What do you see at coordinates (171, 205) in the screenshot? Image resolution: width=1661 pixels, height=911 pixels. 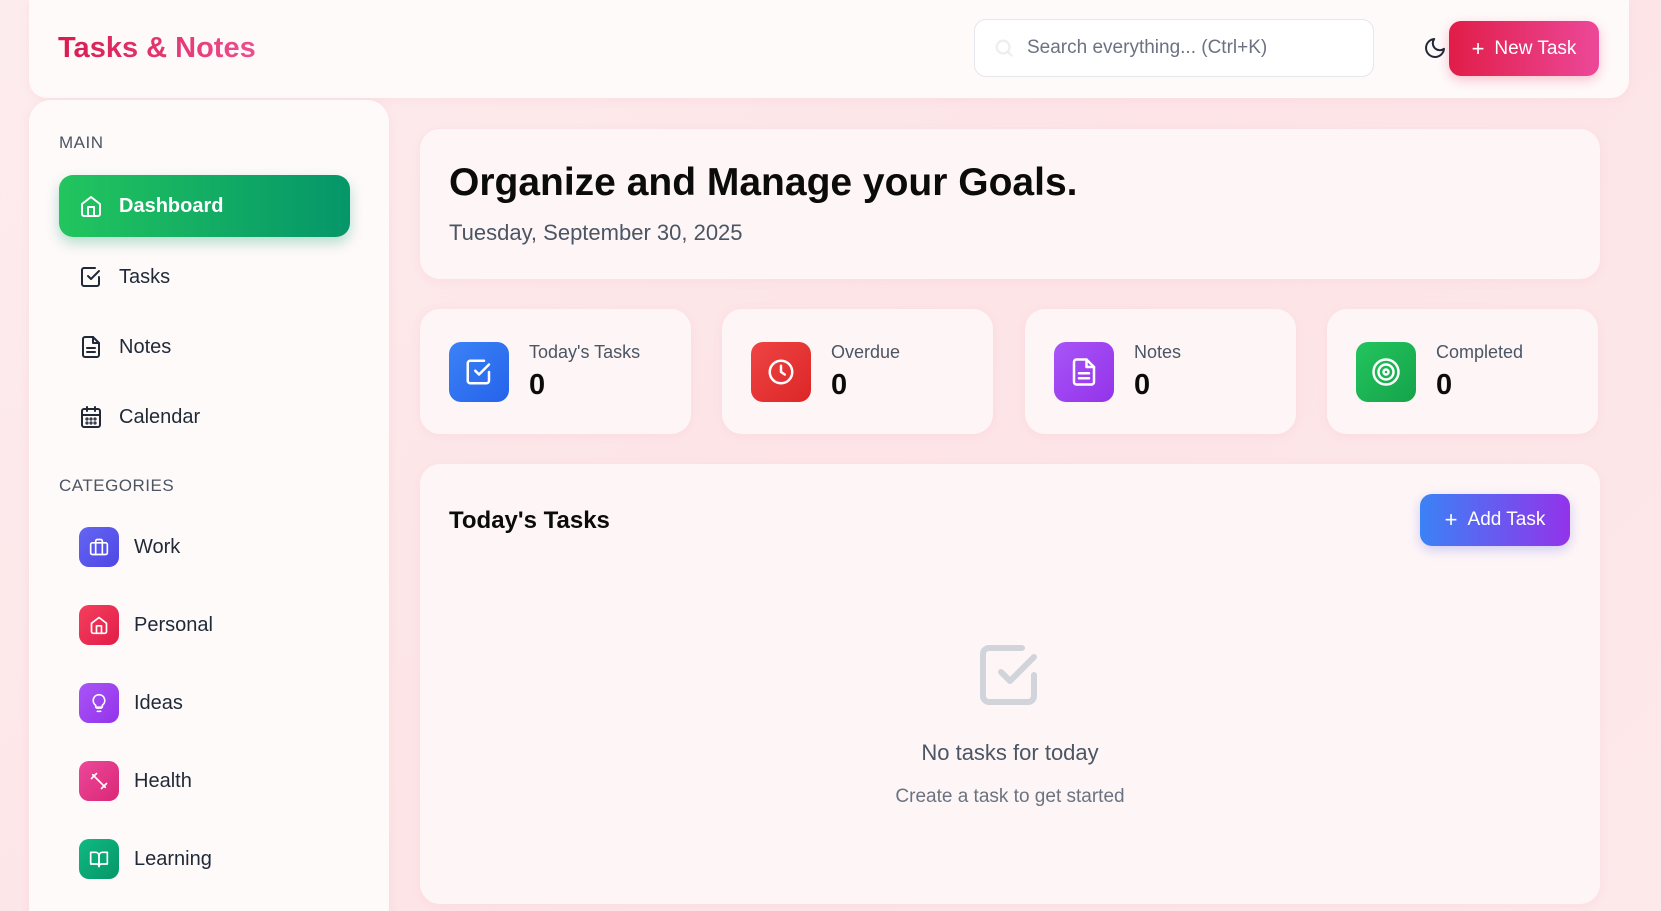 I see `sidebar-item-label: Dashboard` at bounding box center [171, 205].